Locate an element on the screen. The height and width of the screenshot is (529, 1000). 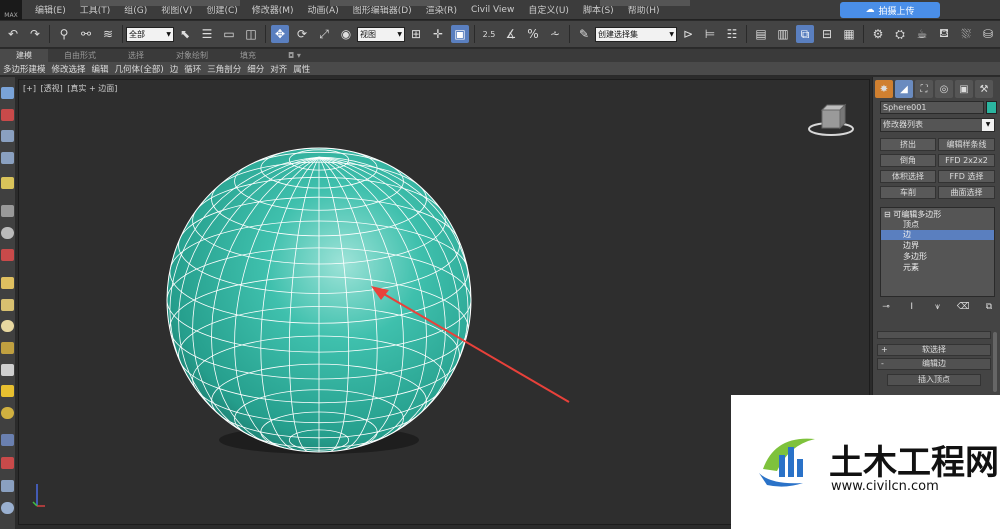
menu-customize: 自定义(U) is located at coordinates (548, 9).